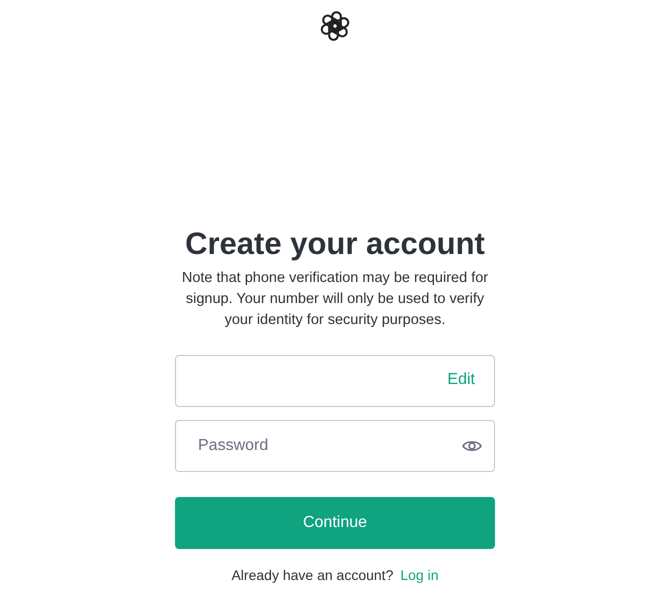 This screenshot has height=605, width=654. I want to click on login-link: Log in, so click(419, 575).